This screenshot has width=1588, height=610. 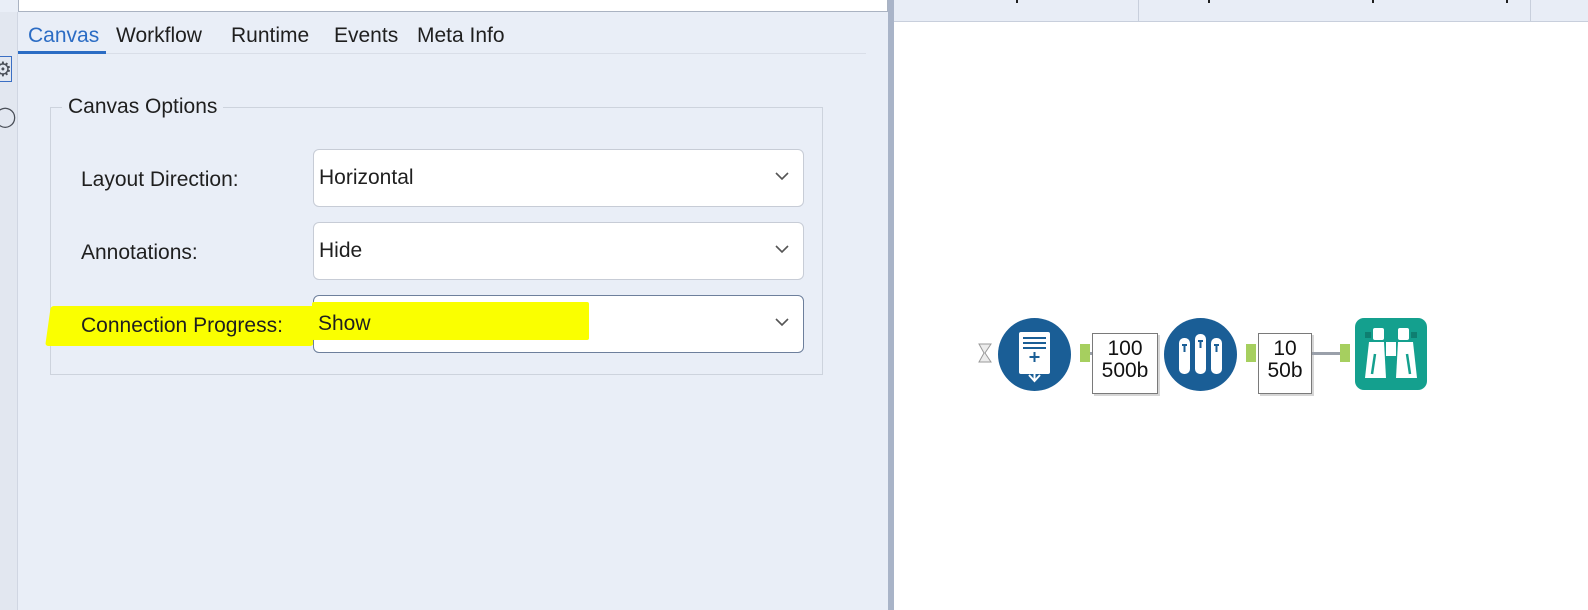 I want to click on layout-direction-select: Horizontal, so click(x=558, y=178).